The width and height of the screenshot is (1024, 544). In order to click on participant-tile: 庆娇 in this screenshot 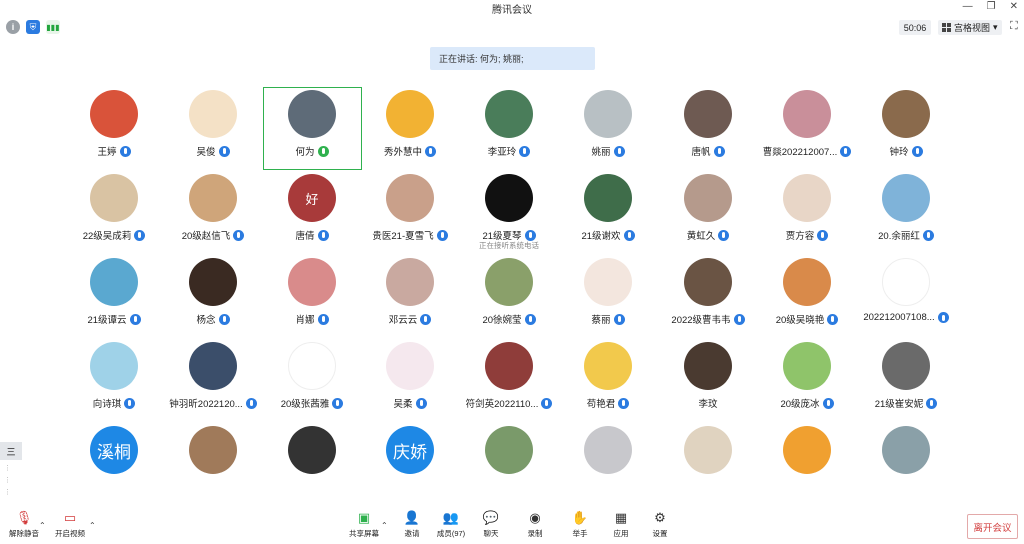, I will do `click(410, 450)`.